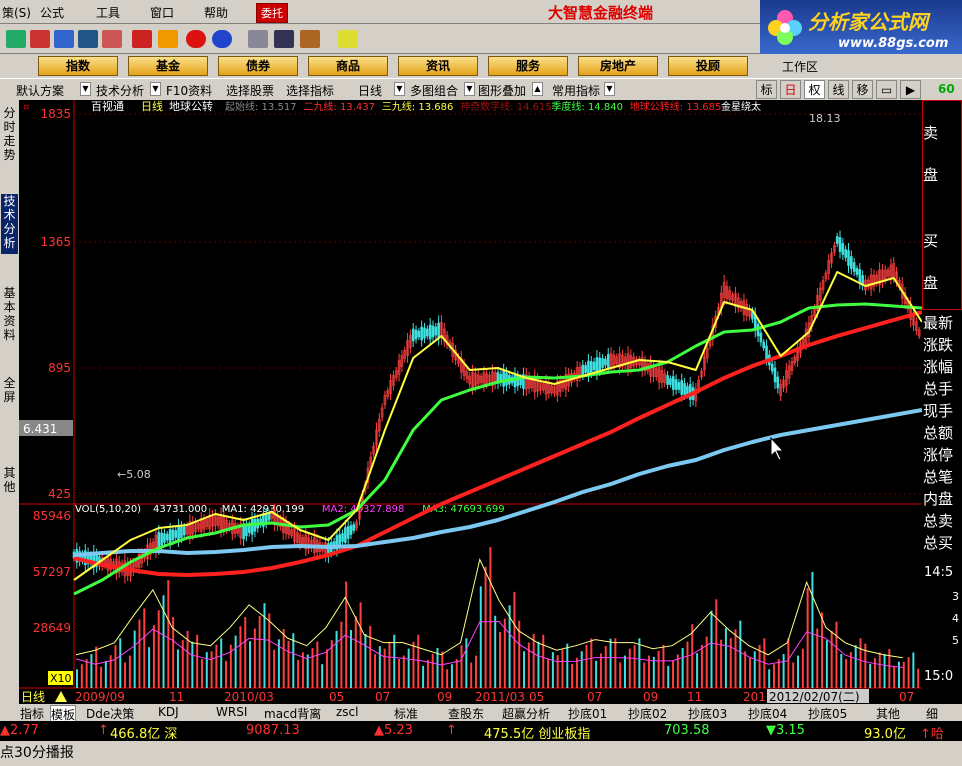 Image resolution: width=962 pixels, height=766 pixels. What do you see at coordinates (502, 90) in the screenshot?
I see `overlay-button: 图形叠加` at bounding box center [502, 90].